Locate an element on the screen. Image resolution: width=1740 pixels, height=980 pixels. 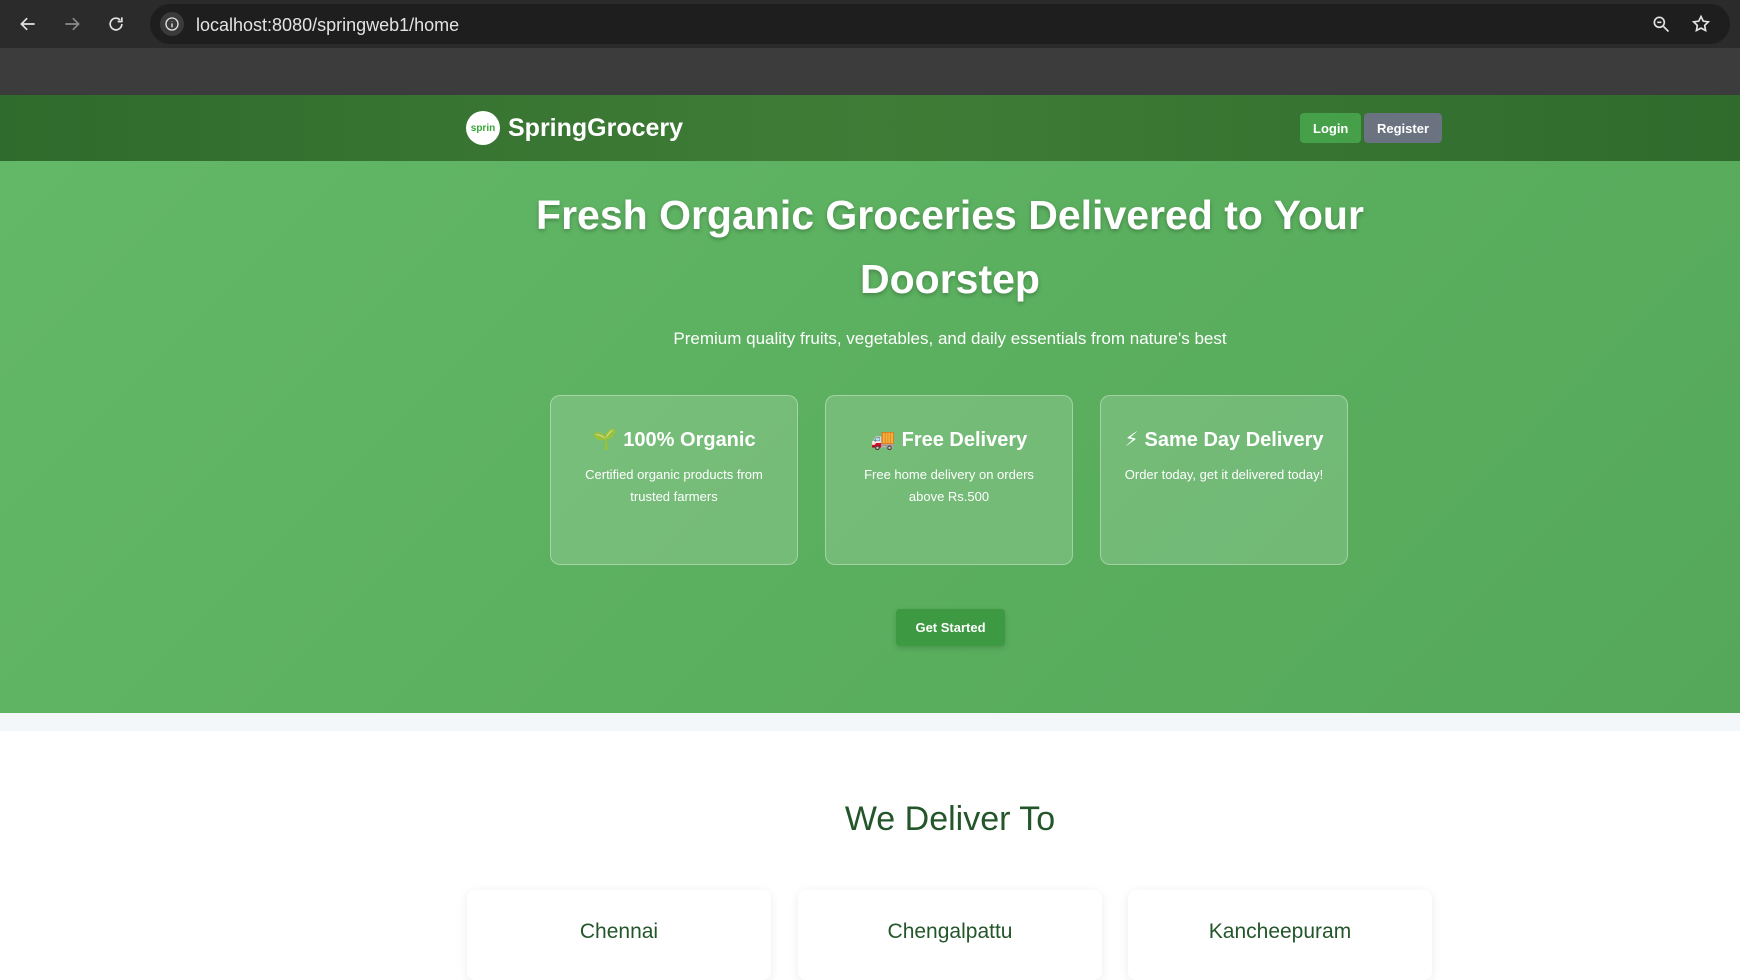
feature-title: 🌱 100% Organic is located at coordinates (674, 440).